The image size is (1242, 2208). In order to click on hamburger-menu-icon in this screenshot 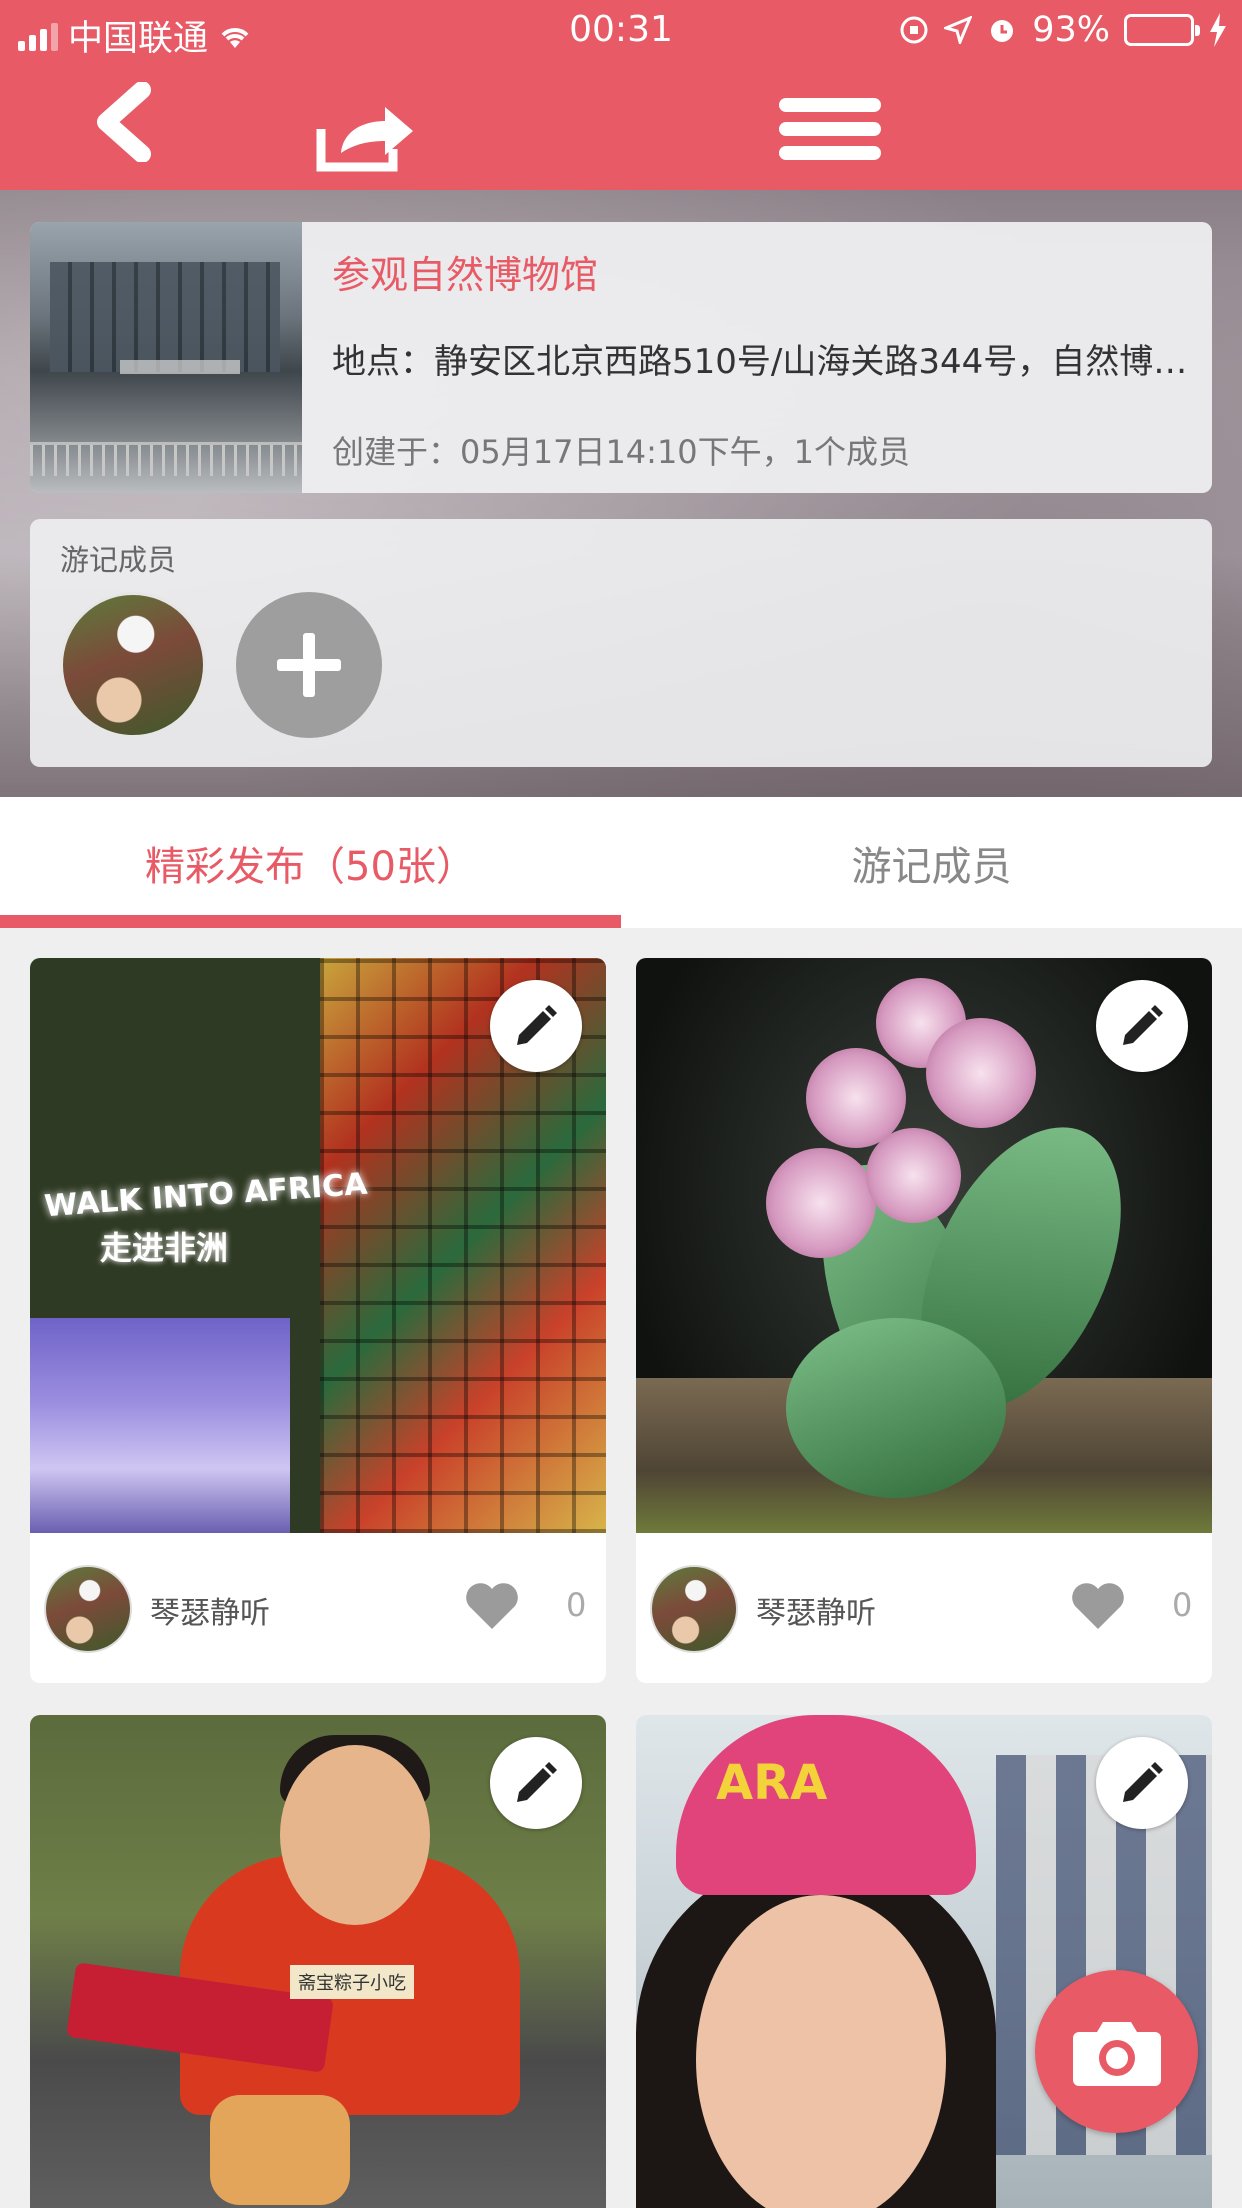, I will do `click(830, 129)`.